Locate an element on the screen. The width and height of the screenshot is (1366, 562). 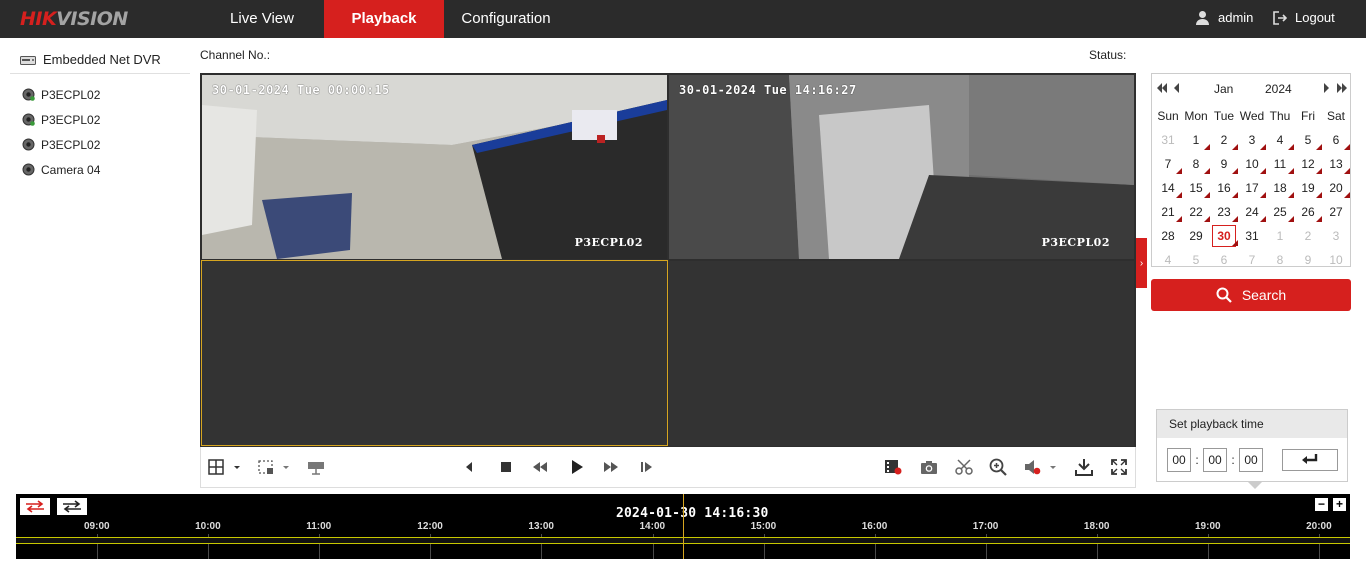
nav-playback: Playback is located at coordinates (384, 19).